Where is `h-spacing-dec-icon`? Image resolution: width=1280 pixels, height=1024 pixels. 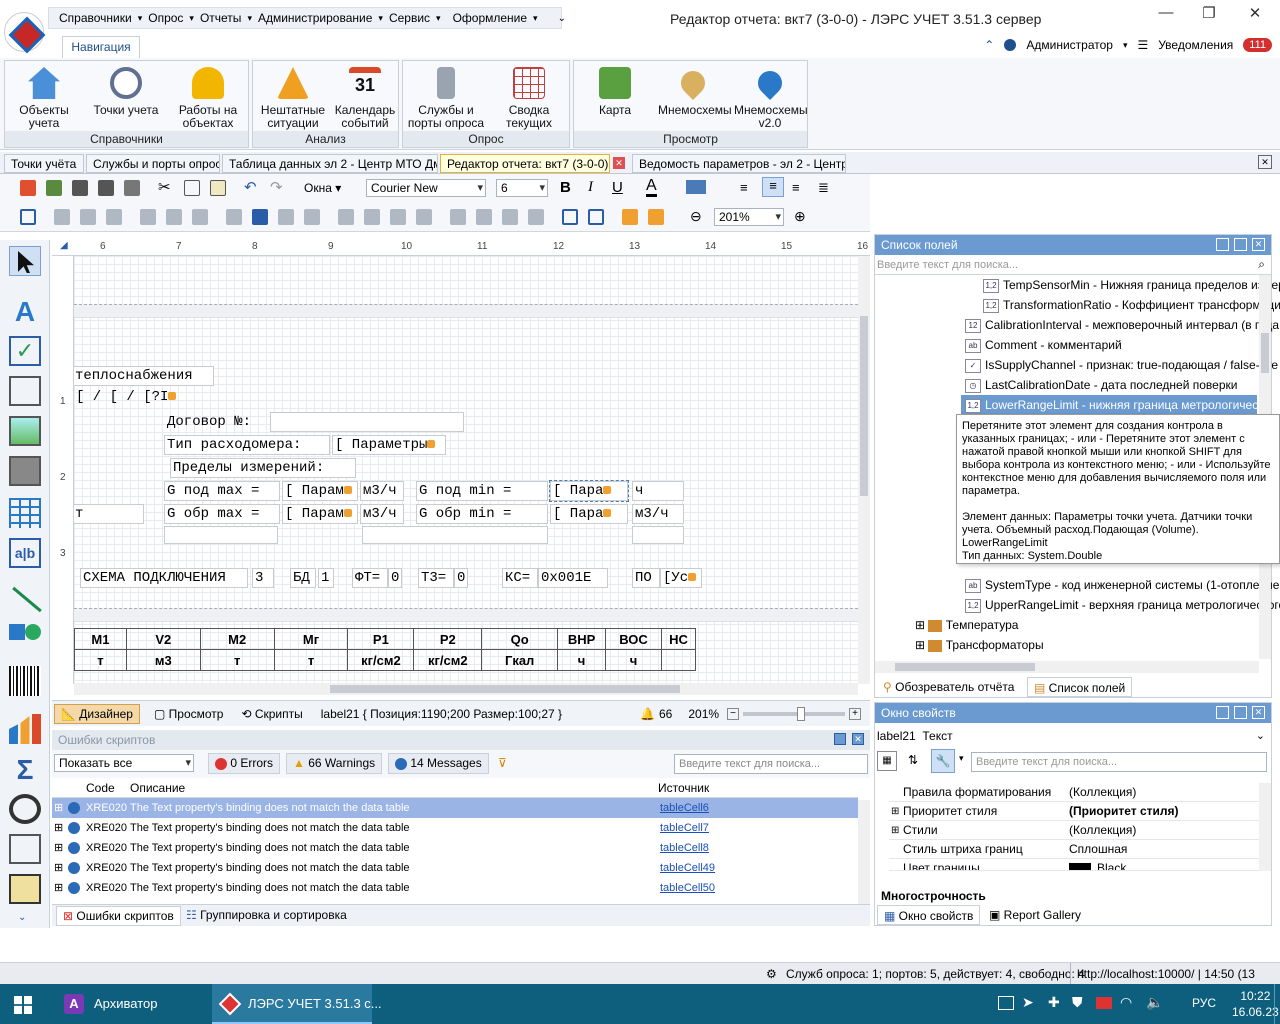
h-spacing-dec-icon is located at coordinates (398, 217).